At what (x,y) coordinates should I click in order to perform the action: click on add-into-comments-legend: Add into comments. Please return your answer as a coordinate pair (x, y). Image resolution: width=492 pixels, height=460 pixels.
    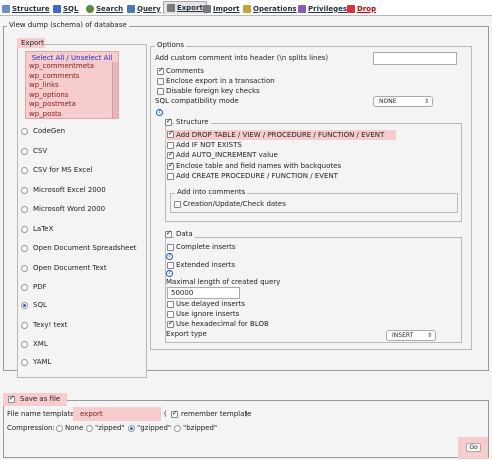
    Looking at the image, I should click on (211, 192).